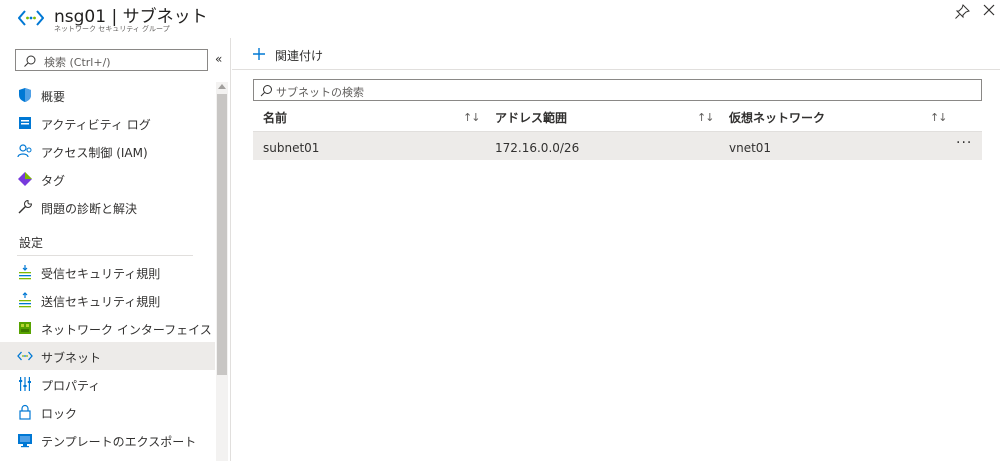  I want to click on table-row: subnet01 172.16.0.0/26 vnet01 ···, so click(617, 146).